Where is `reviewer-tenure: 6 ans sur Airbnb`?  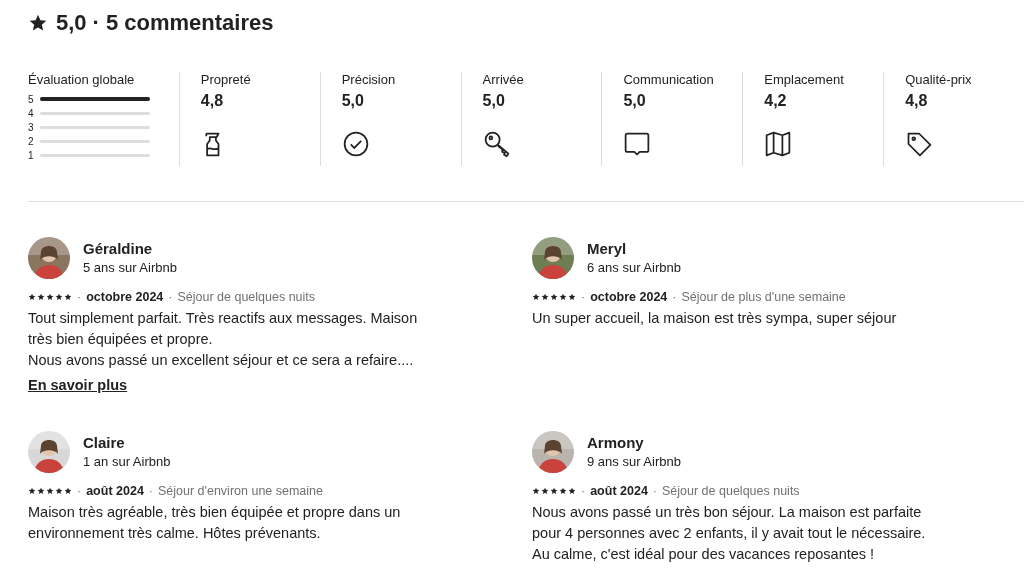
reviewer-tenure: 6 ans sur Airbnb is located at coordinates (634, 268).